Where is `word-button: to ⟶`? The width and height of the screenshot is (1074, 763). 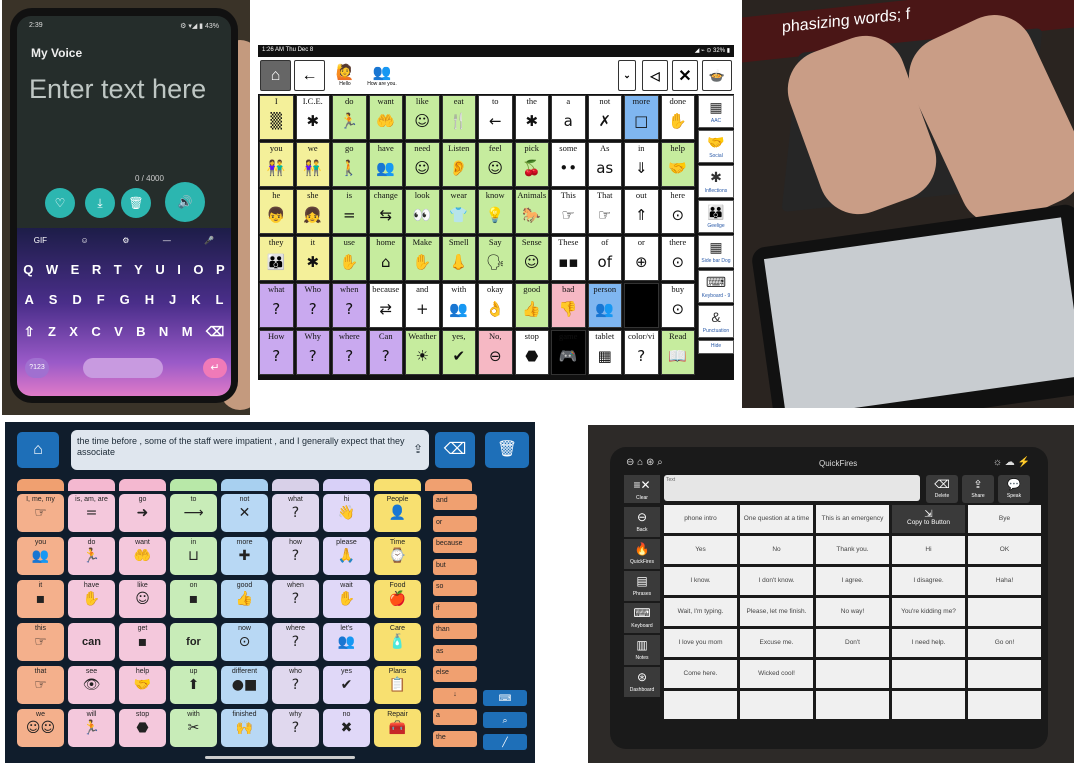 word-button: to ⟶ is located at coordinates (193, 513).